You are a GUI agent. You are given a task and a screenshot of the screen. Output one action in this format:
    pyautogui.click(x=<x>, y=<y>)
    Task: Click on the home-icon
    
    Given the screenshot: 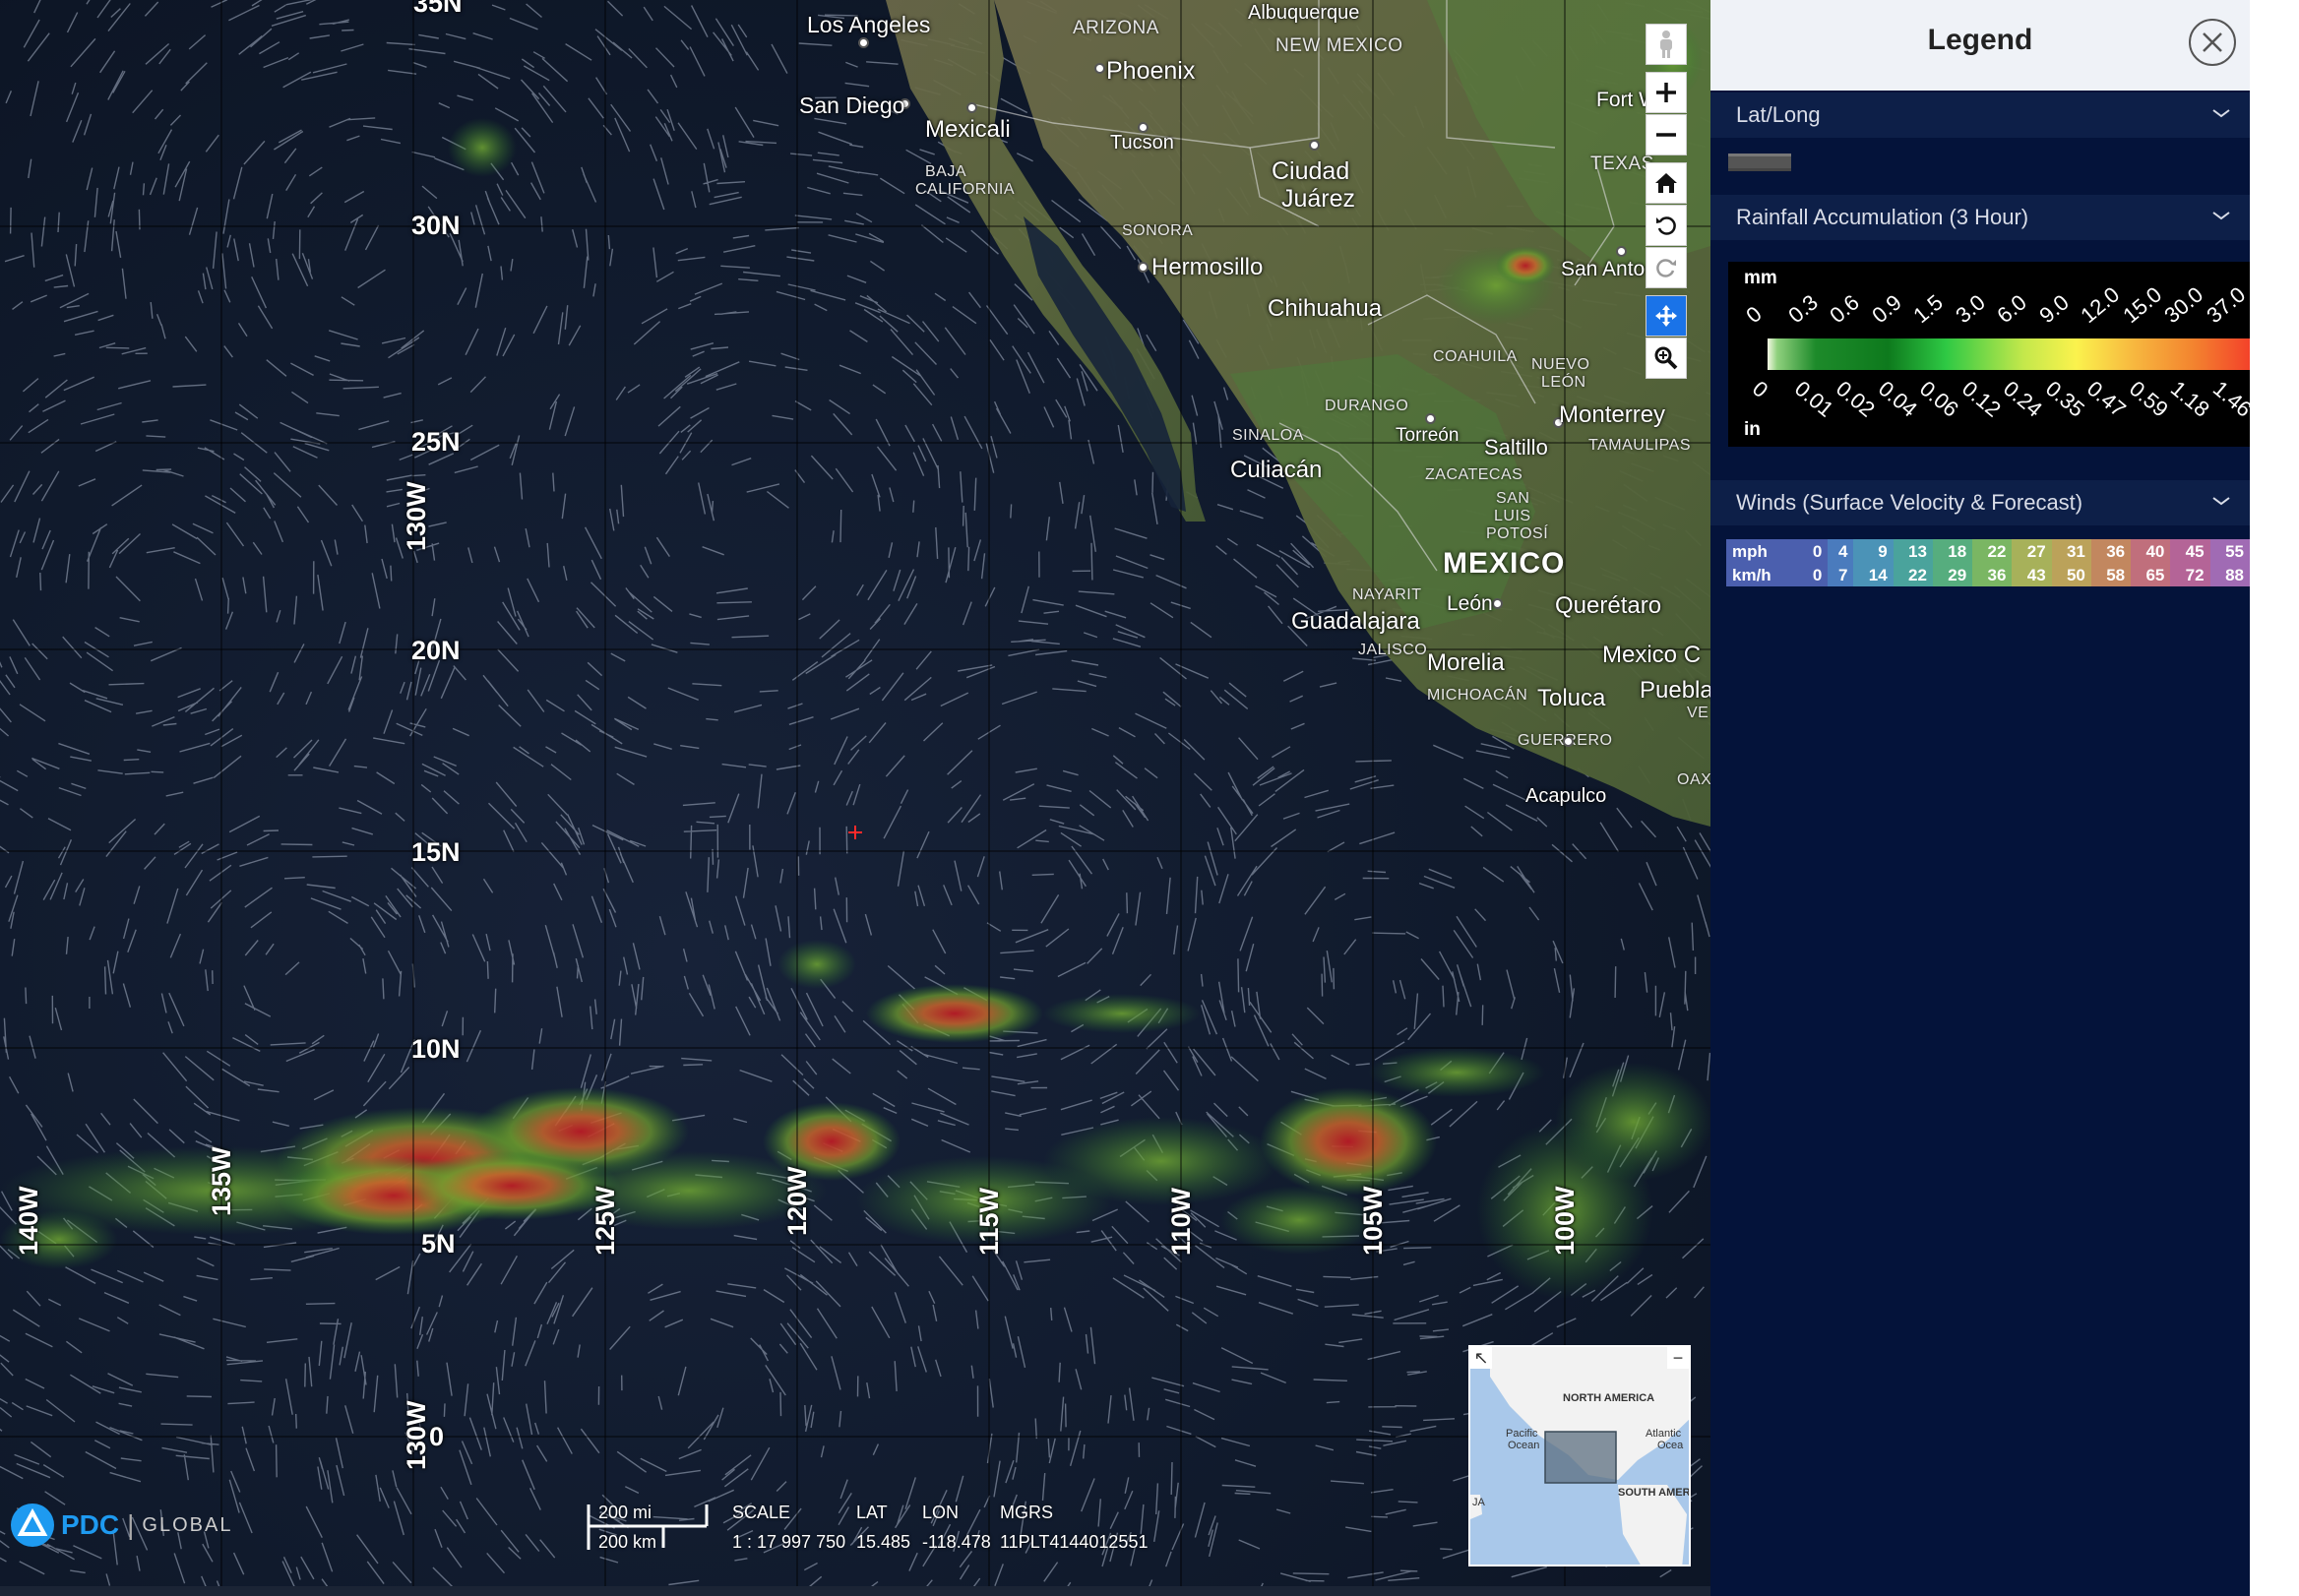 What is the action you would take?
    pyautogui.click(x=1666, y=183)
    